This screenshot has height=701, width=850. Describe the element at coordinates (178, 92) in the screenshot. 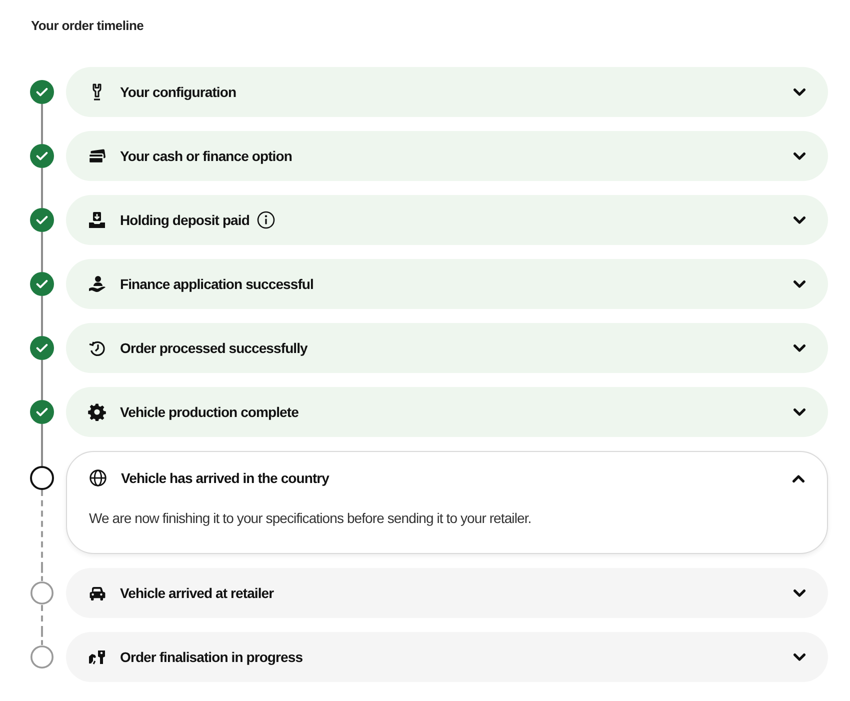

I see `step-title: Your configuration` at that location.